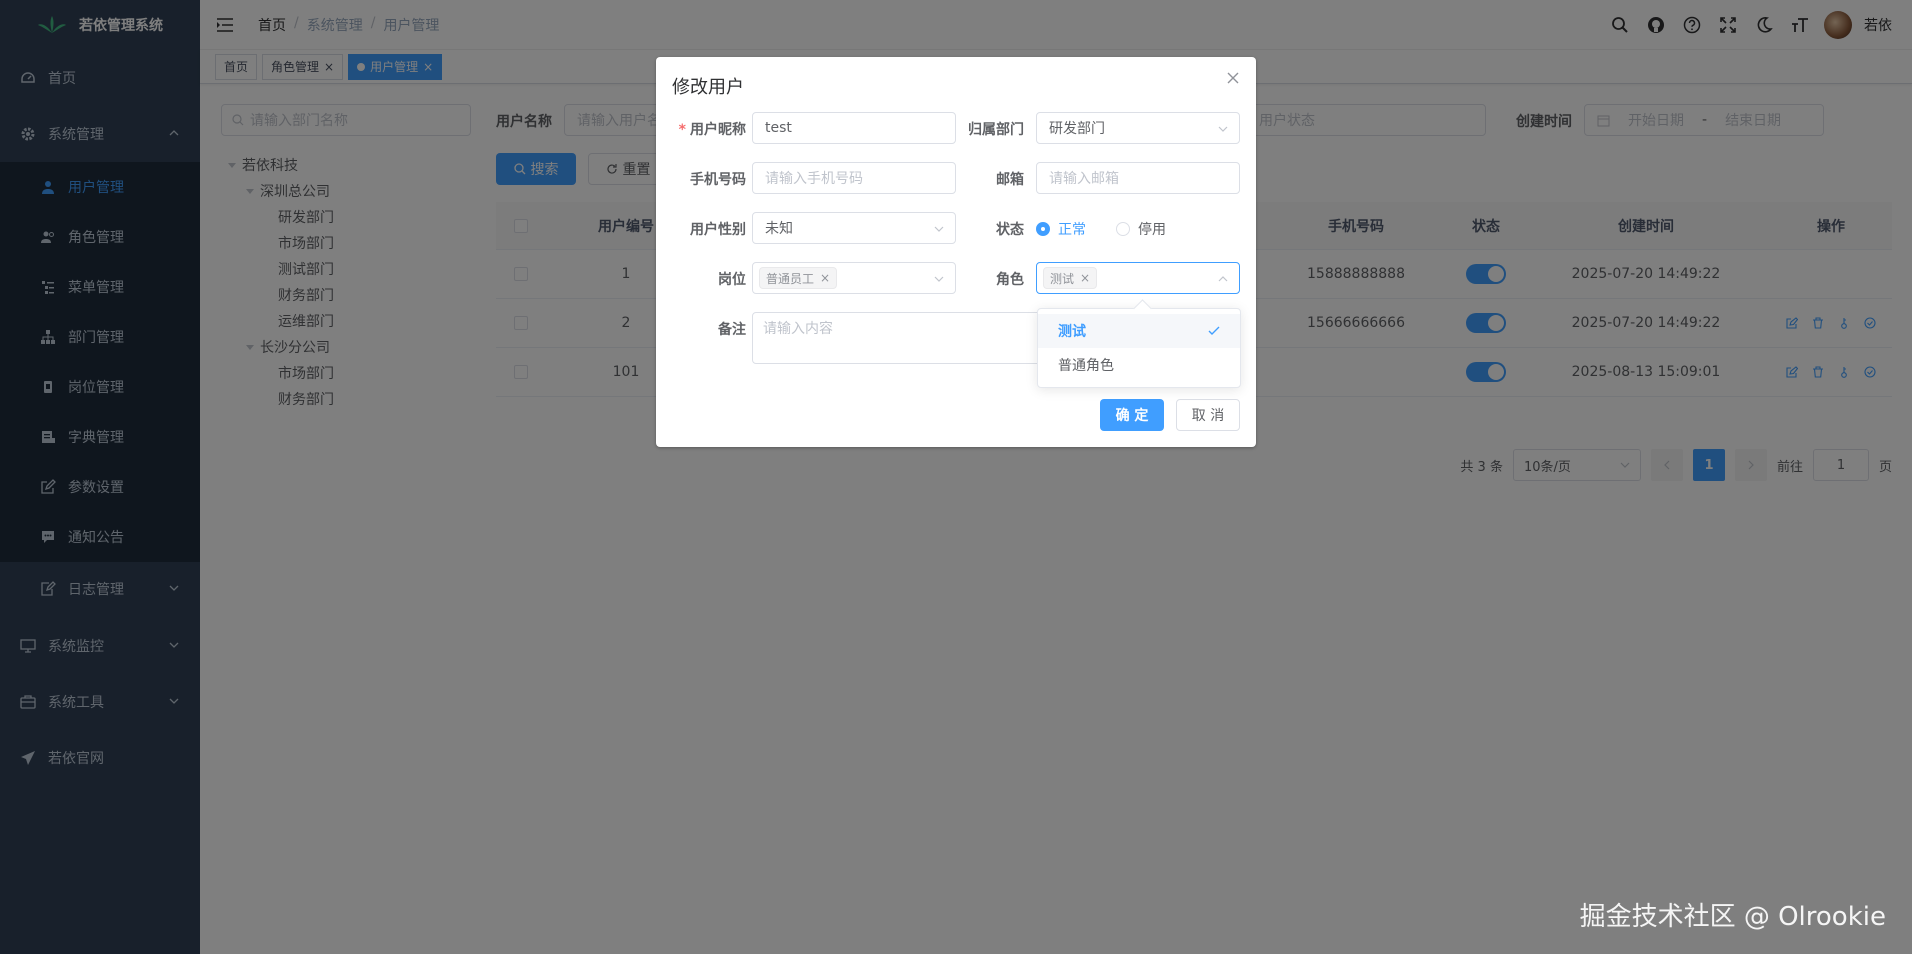  I want to click on chip-label: 普通员工, so click(790, 278).